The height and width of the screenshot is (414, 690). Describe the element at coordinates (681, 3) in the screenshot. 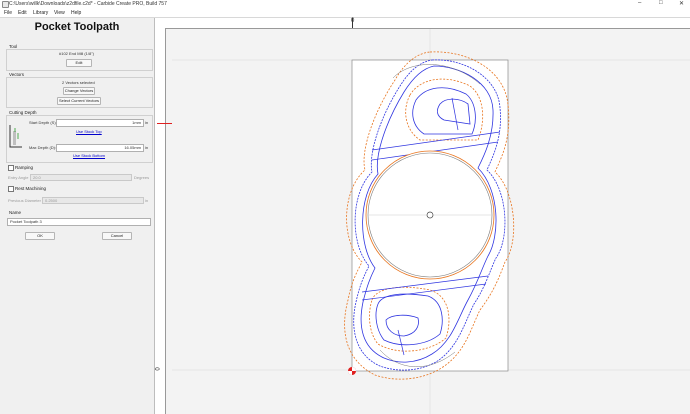

I see `close-icon: ✕` at that location.